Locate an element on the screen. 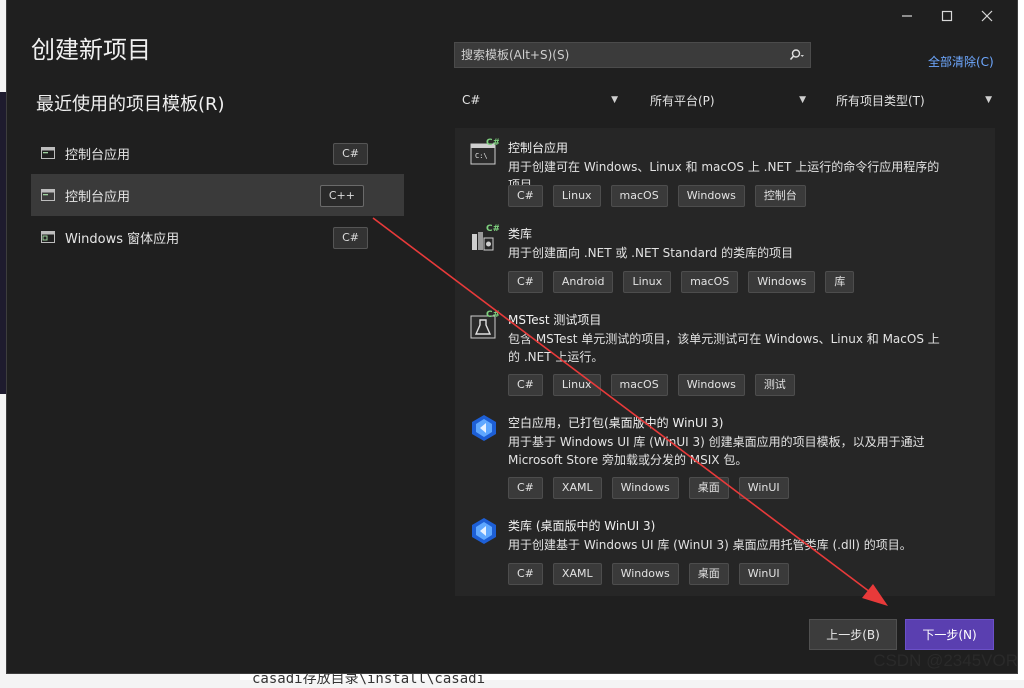 The image size is (1024, 688). close-icon is located at coordinates (987, 16).